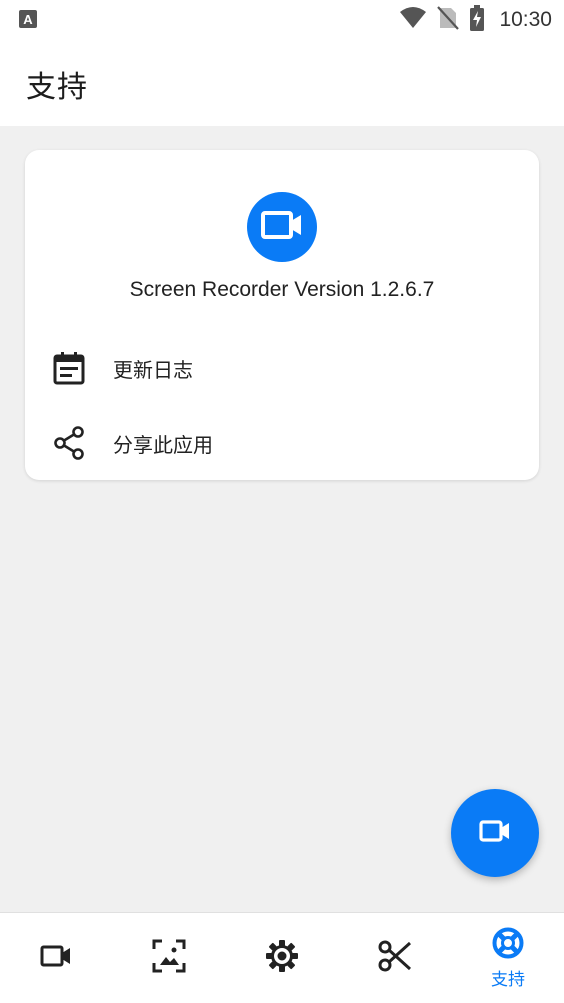 This screenshot has height=1003, width=564. I want to click on share-row: 分享此应用, so click(282, 443).